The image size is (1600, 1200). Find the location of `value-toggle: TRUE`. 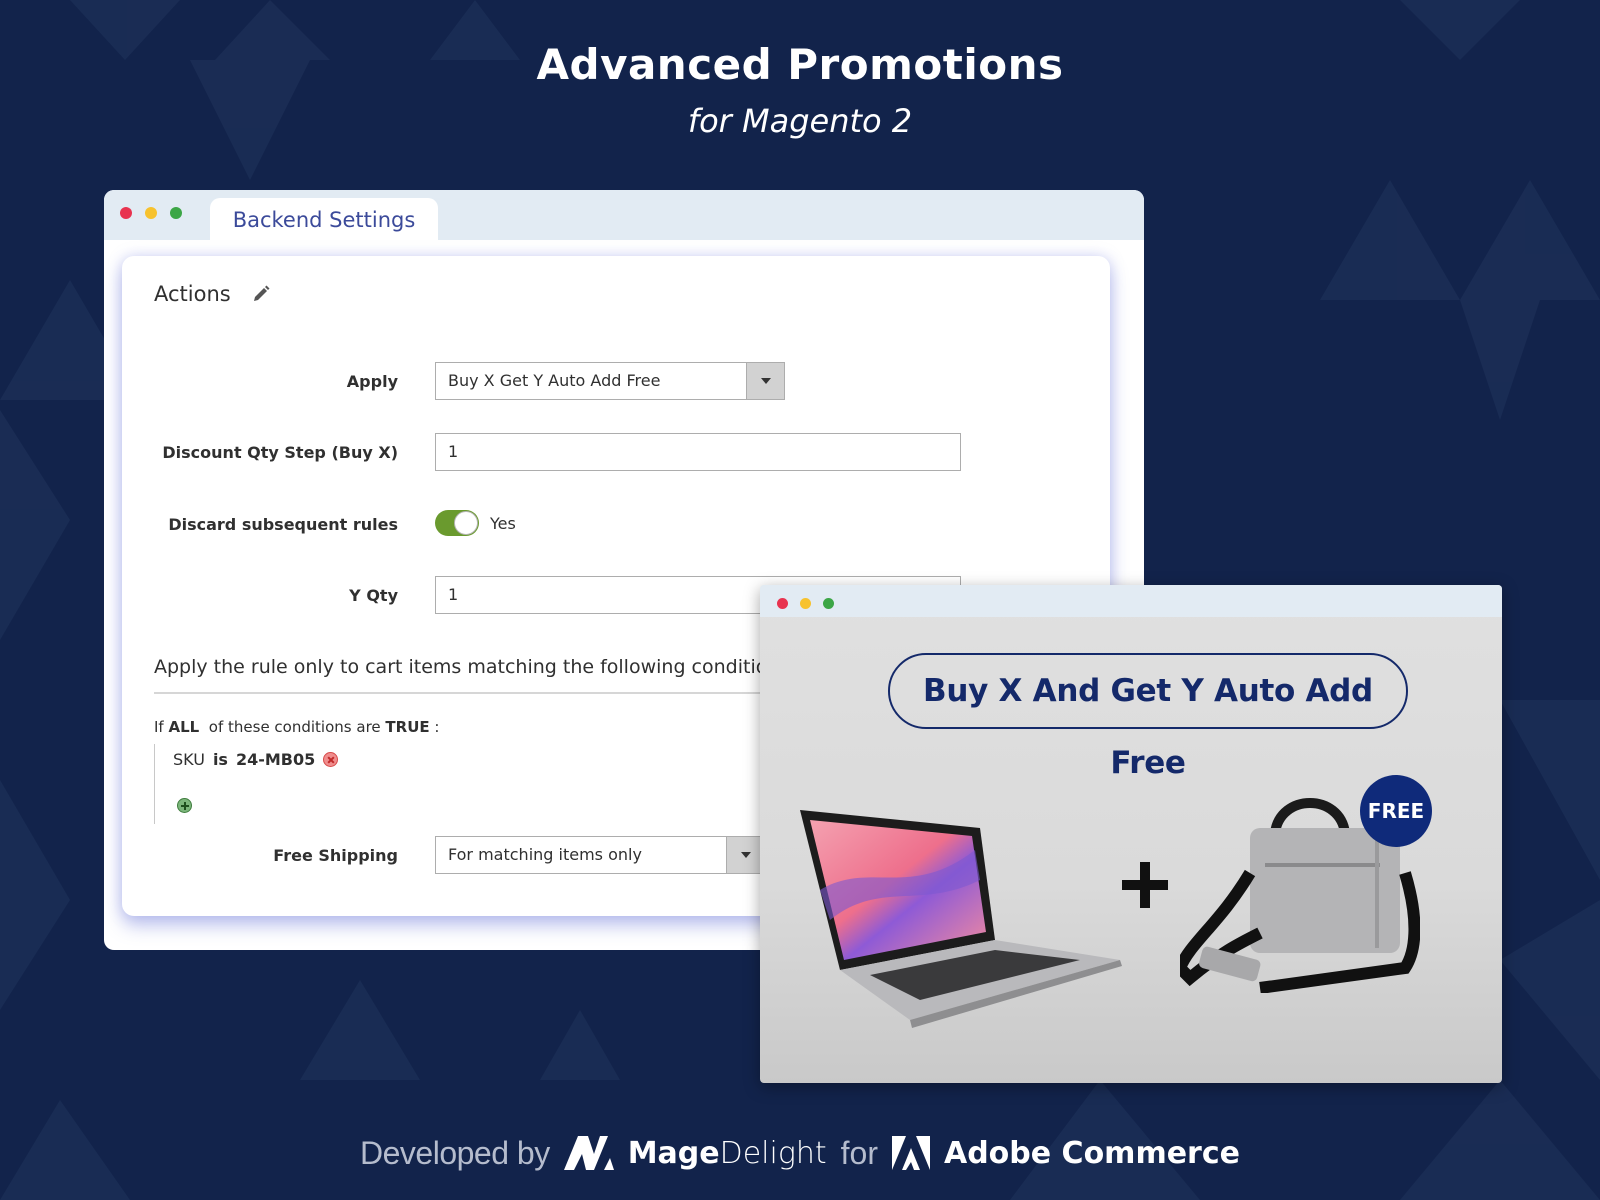

value-toggle: TRUE is located at coordinates (407, 727).